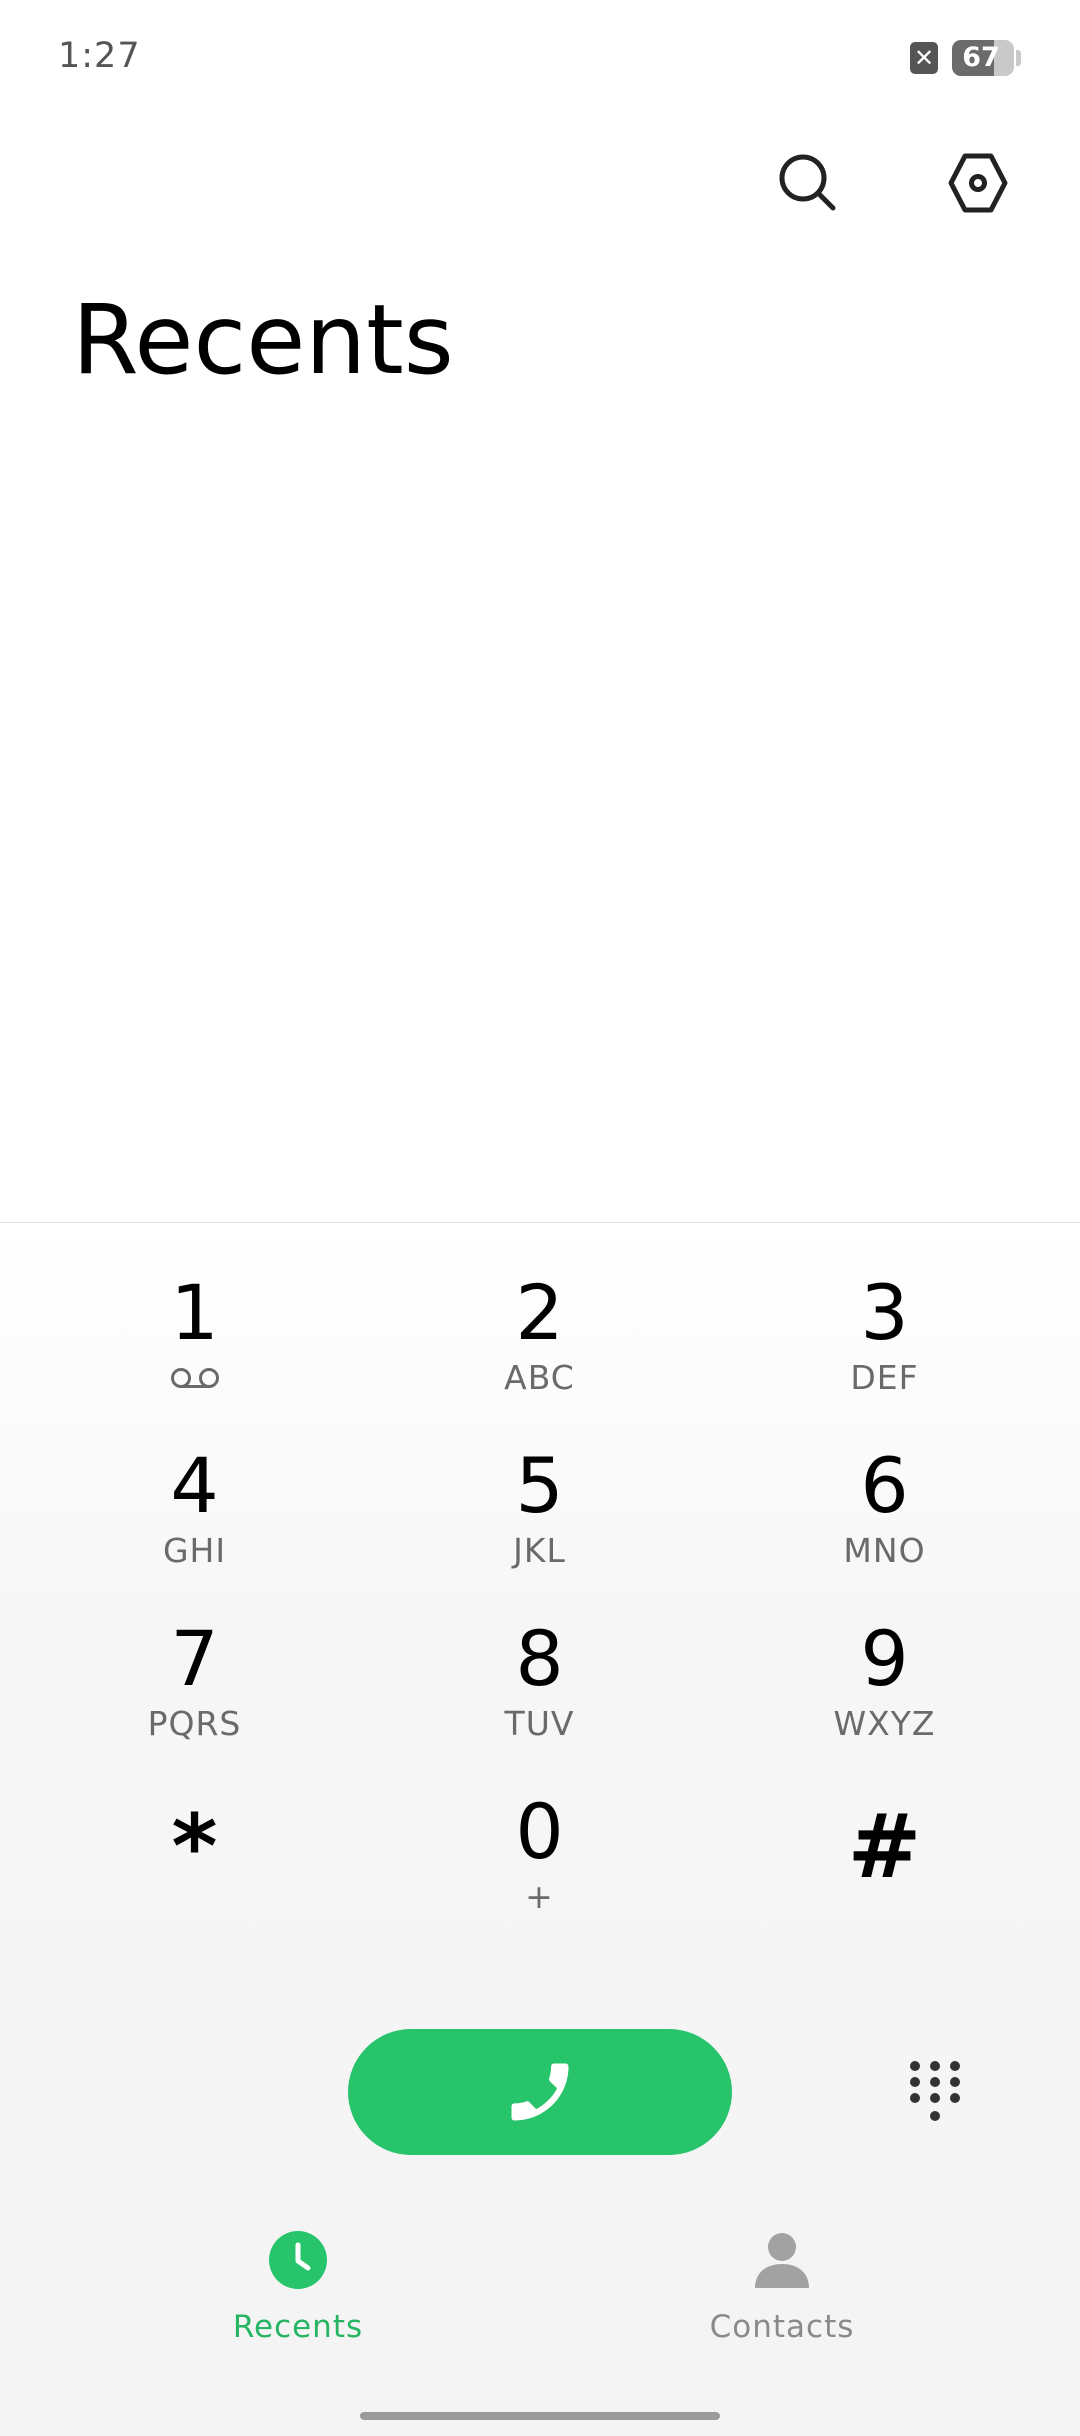 The width and height of the screenshot is (1080, 2436). Describe the element at coordinates (194, 1846) in the screenshot. I see `key-digit: *` at that location.